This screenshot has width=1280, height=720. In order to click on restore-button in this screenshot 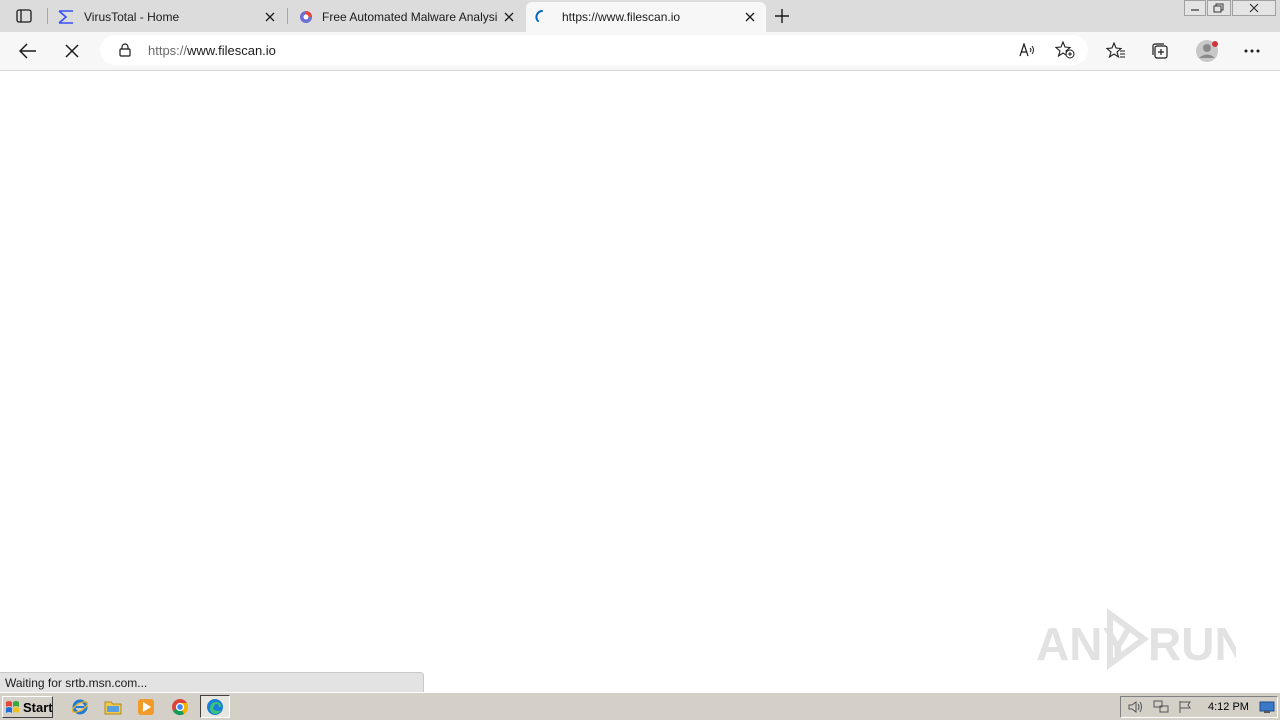, I will do `click(1219, 8)`.